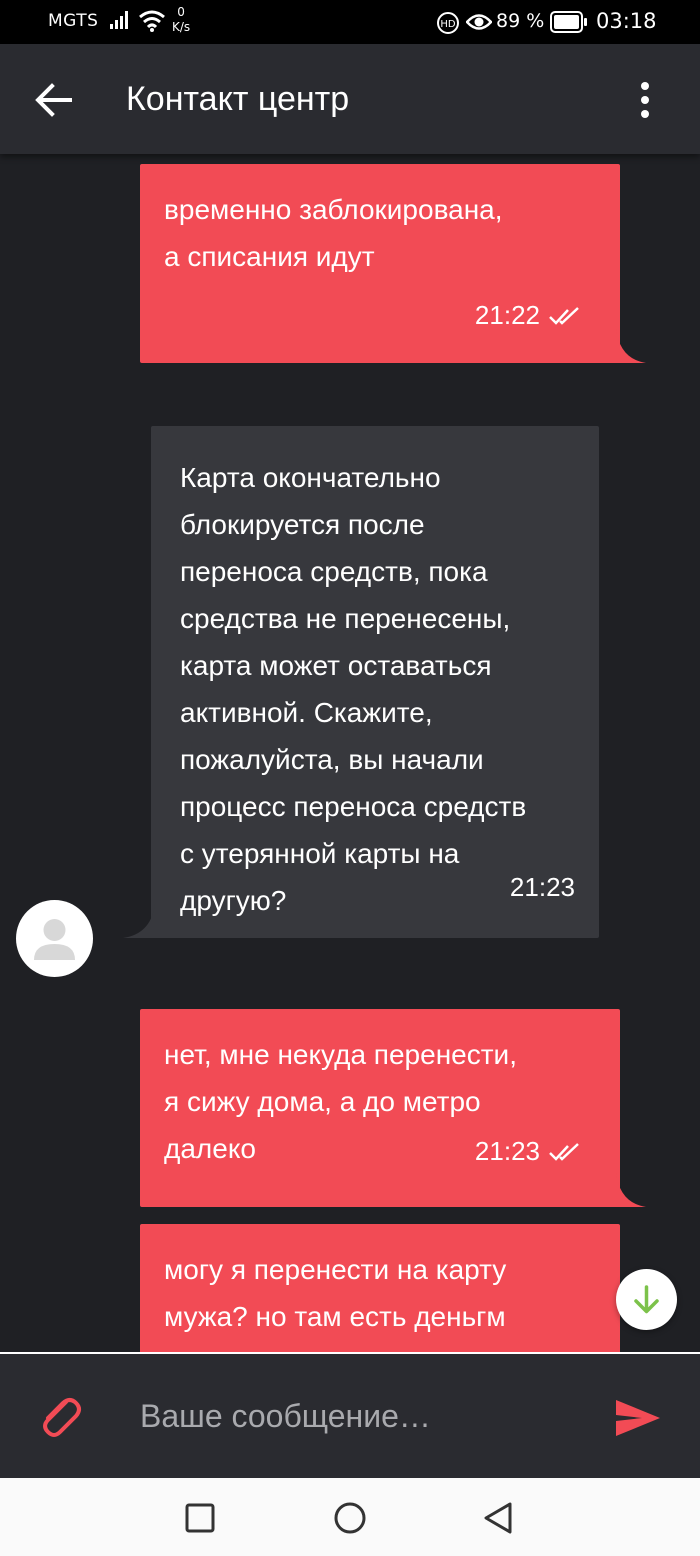 The image size is (700, 1556). Describe the element at coordinates (569, 24) in the screenshot. I see `battery-icon` at that location.